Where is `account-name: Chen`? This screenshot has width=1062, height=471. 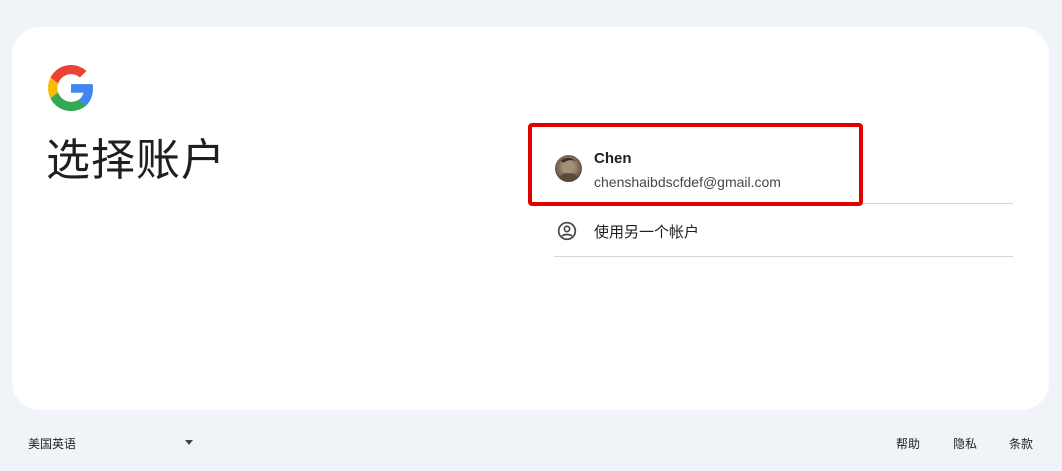 account-name: Chen is located at coordinates (613, 158).